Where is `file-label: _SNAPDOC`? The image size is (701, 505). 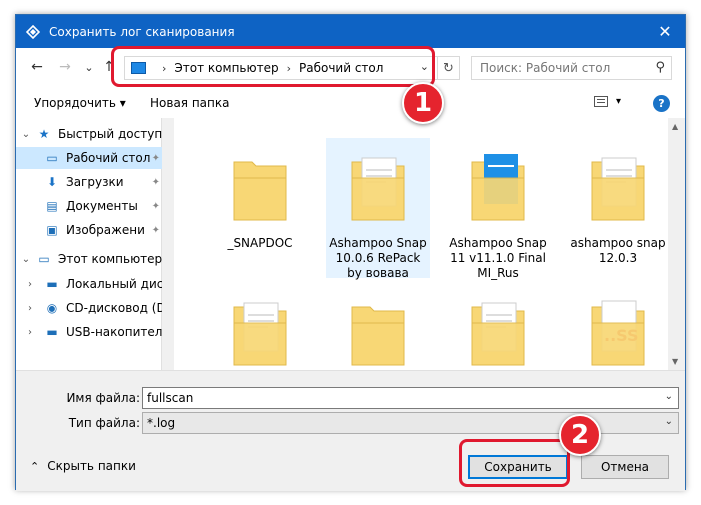
file-label: _SNAPDOC is located at coordinates (260, 243).